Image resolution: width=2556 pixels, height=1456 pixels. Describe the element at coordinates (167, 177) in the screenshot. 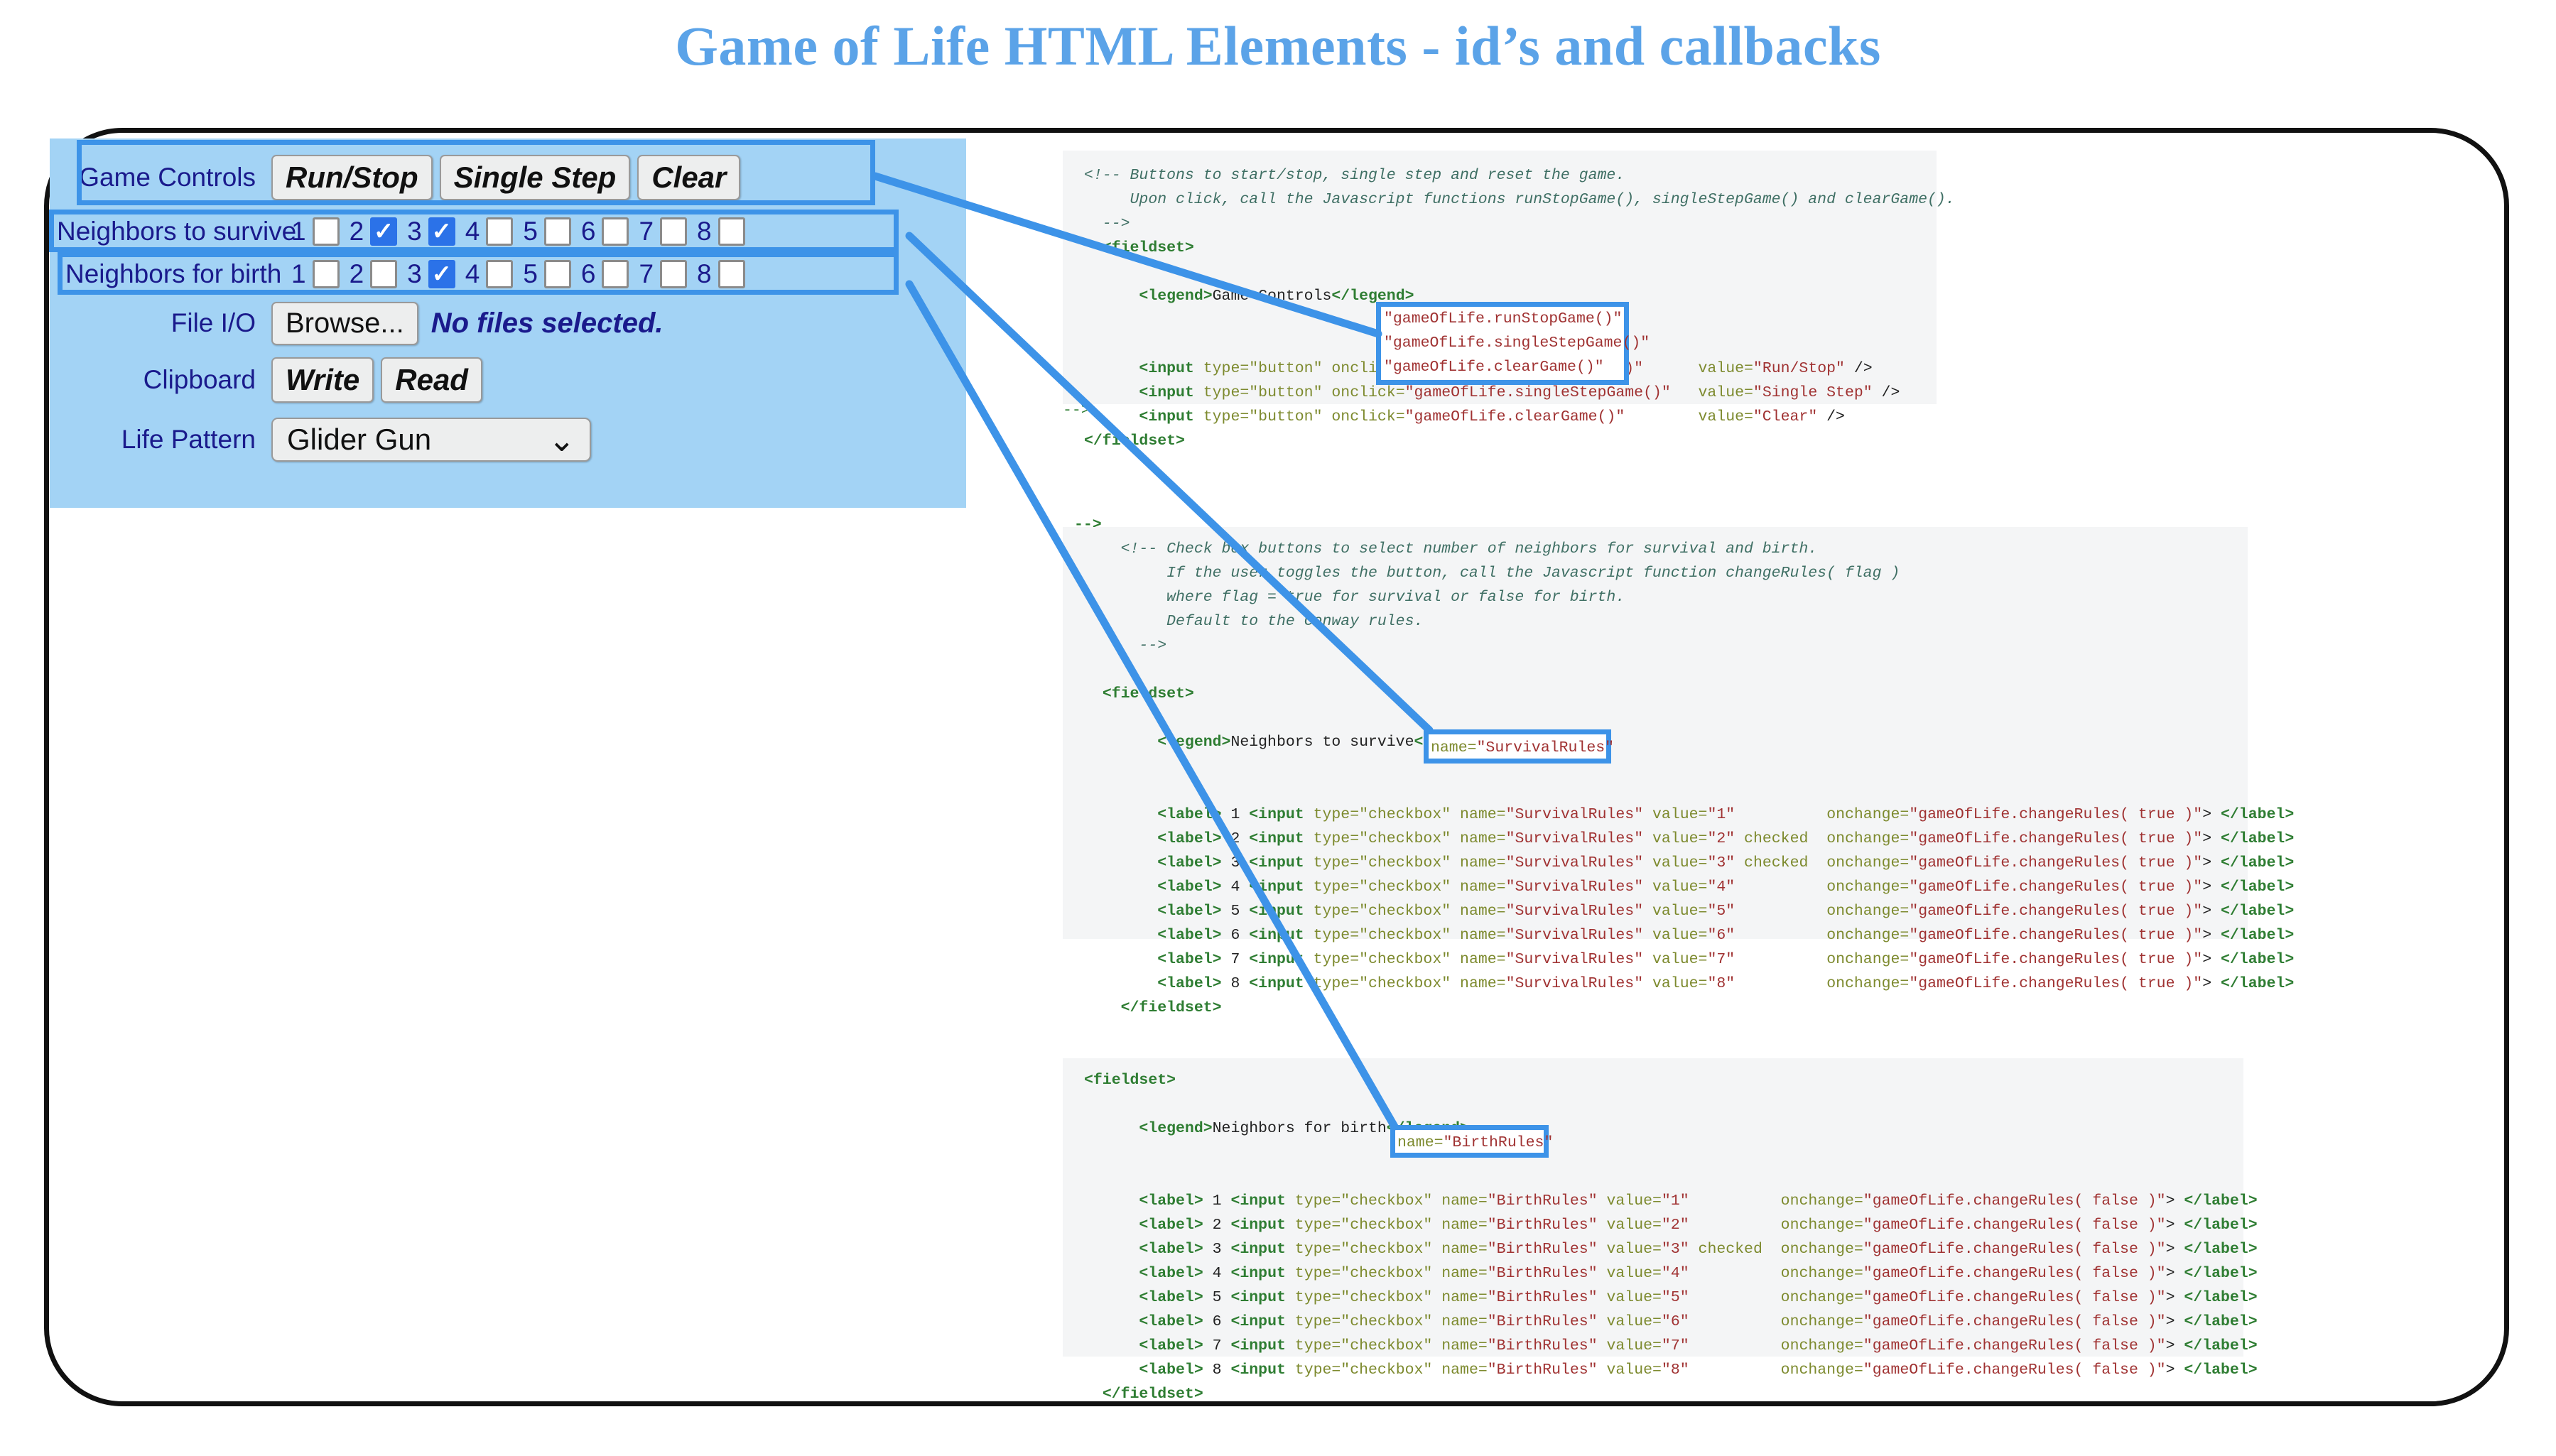

I see `game-controls-label: Game Controls` at that location.